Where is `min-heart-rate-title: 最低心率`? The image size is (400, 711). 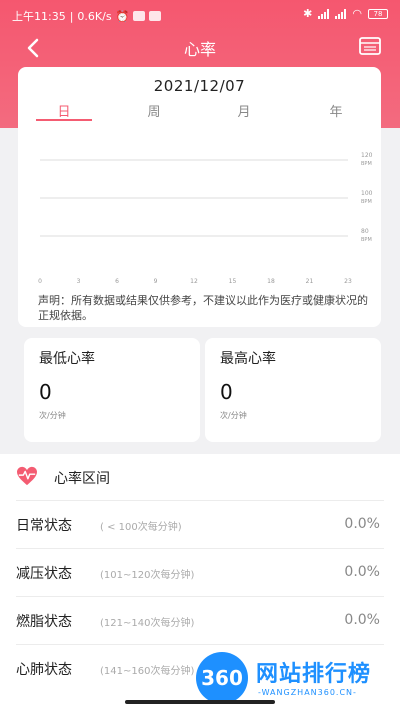
min-heart-rate-title: 最低心率 is located at coordinates (67, 359).